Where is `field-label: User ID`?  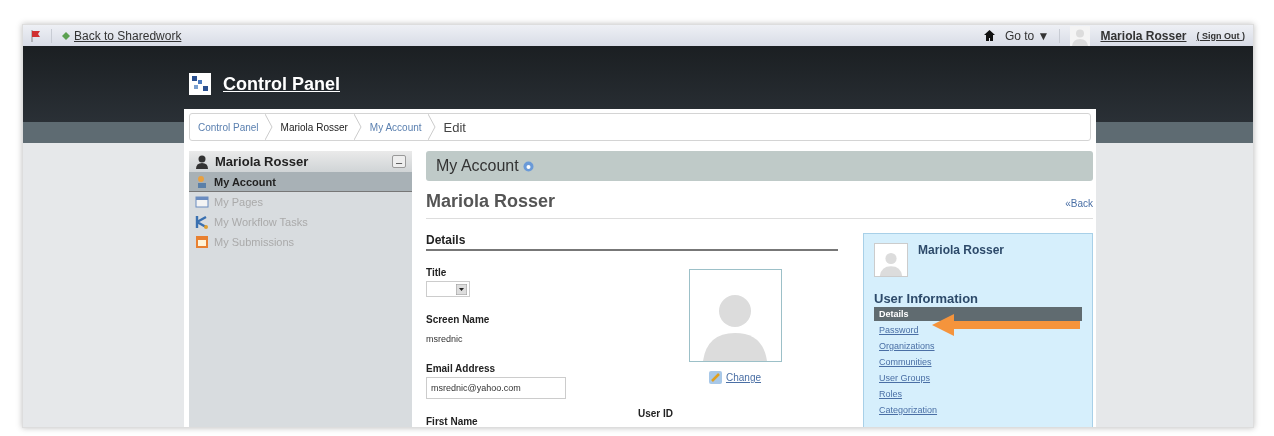 field-label: User ID is located at coordinates (655, 413).